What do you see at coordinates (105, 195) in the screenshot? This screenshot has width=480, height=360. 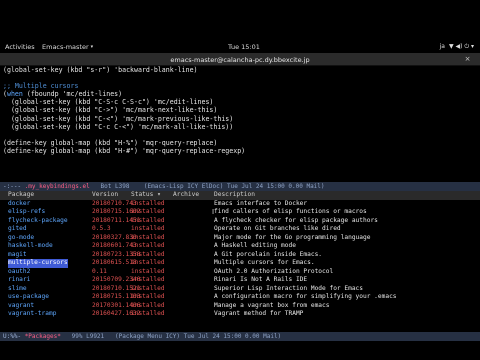 I see `column-header-version: Version` at bounding box center [105, 195].